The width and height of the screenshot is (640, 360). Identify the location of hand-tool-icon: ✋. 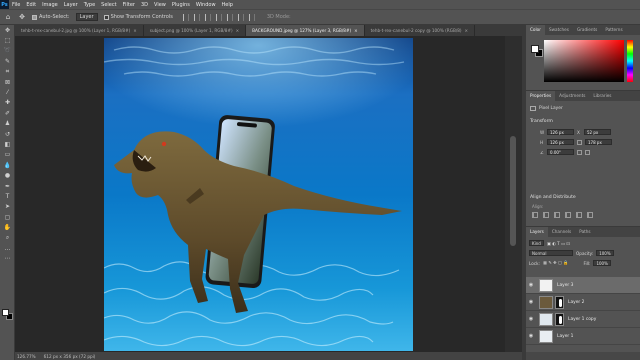
(7, 227).